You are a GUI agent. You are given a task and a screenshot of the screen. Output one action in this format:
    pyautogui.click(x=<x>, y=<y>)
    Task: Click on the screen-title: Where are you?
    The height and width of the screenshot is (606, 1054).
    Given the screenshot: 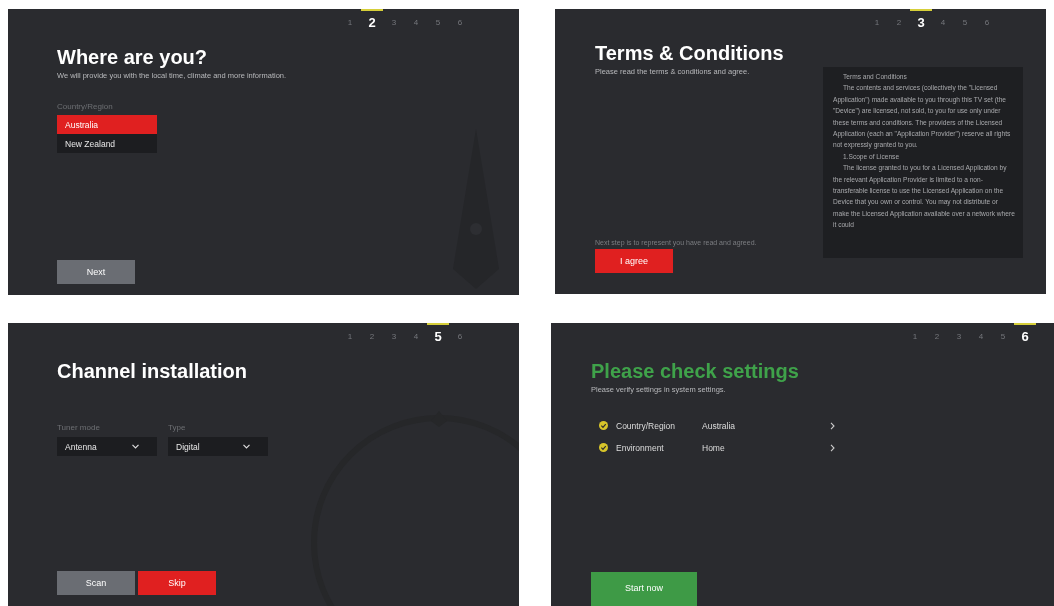 What is the action you would take?
    pyautogui.click(x=133, y=57)
    